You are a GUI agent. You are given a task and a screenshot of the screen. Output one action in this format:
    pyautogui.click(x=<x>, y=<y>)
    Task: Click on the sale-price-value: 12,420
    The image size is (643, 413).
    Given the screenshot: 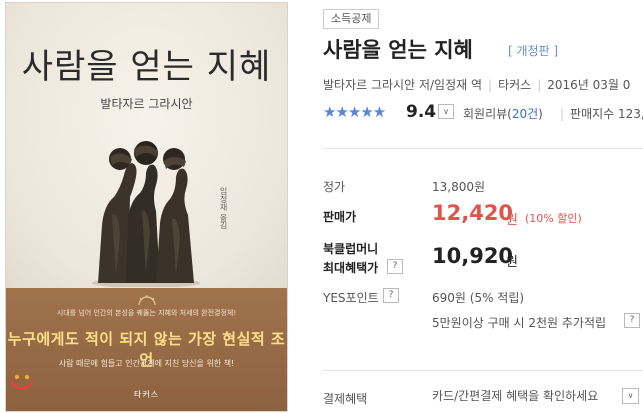 What is the action you would take?
    pyautogui.click(x=473, y=213)
    